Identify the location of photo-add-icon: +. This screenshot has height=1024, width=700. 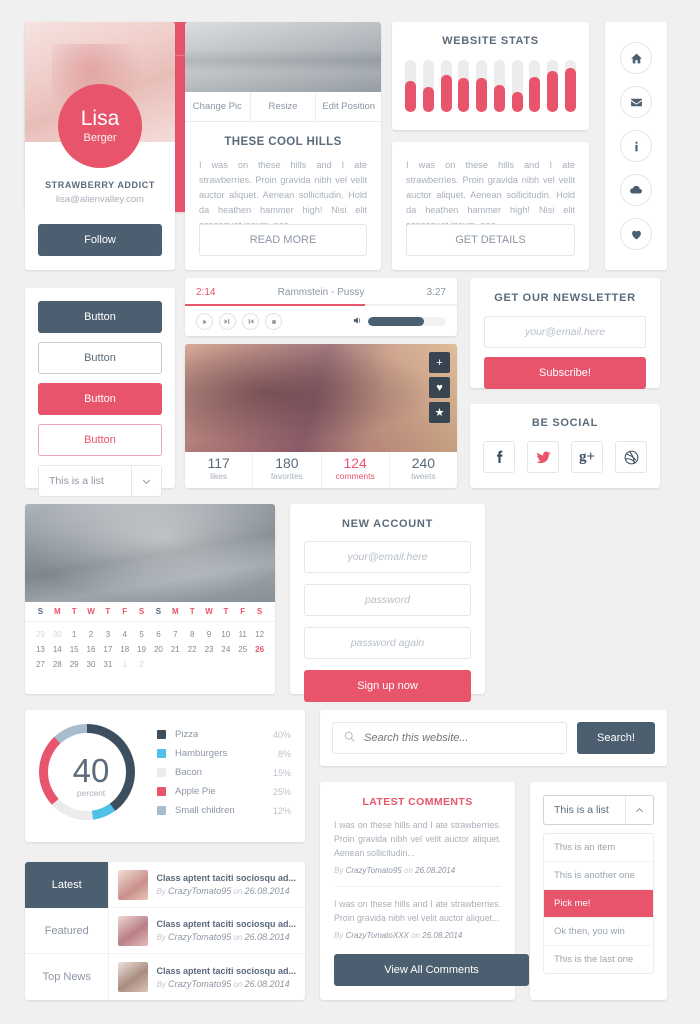
(439, 362).